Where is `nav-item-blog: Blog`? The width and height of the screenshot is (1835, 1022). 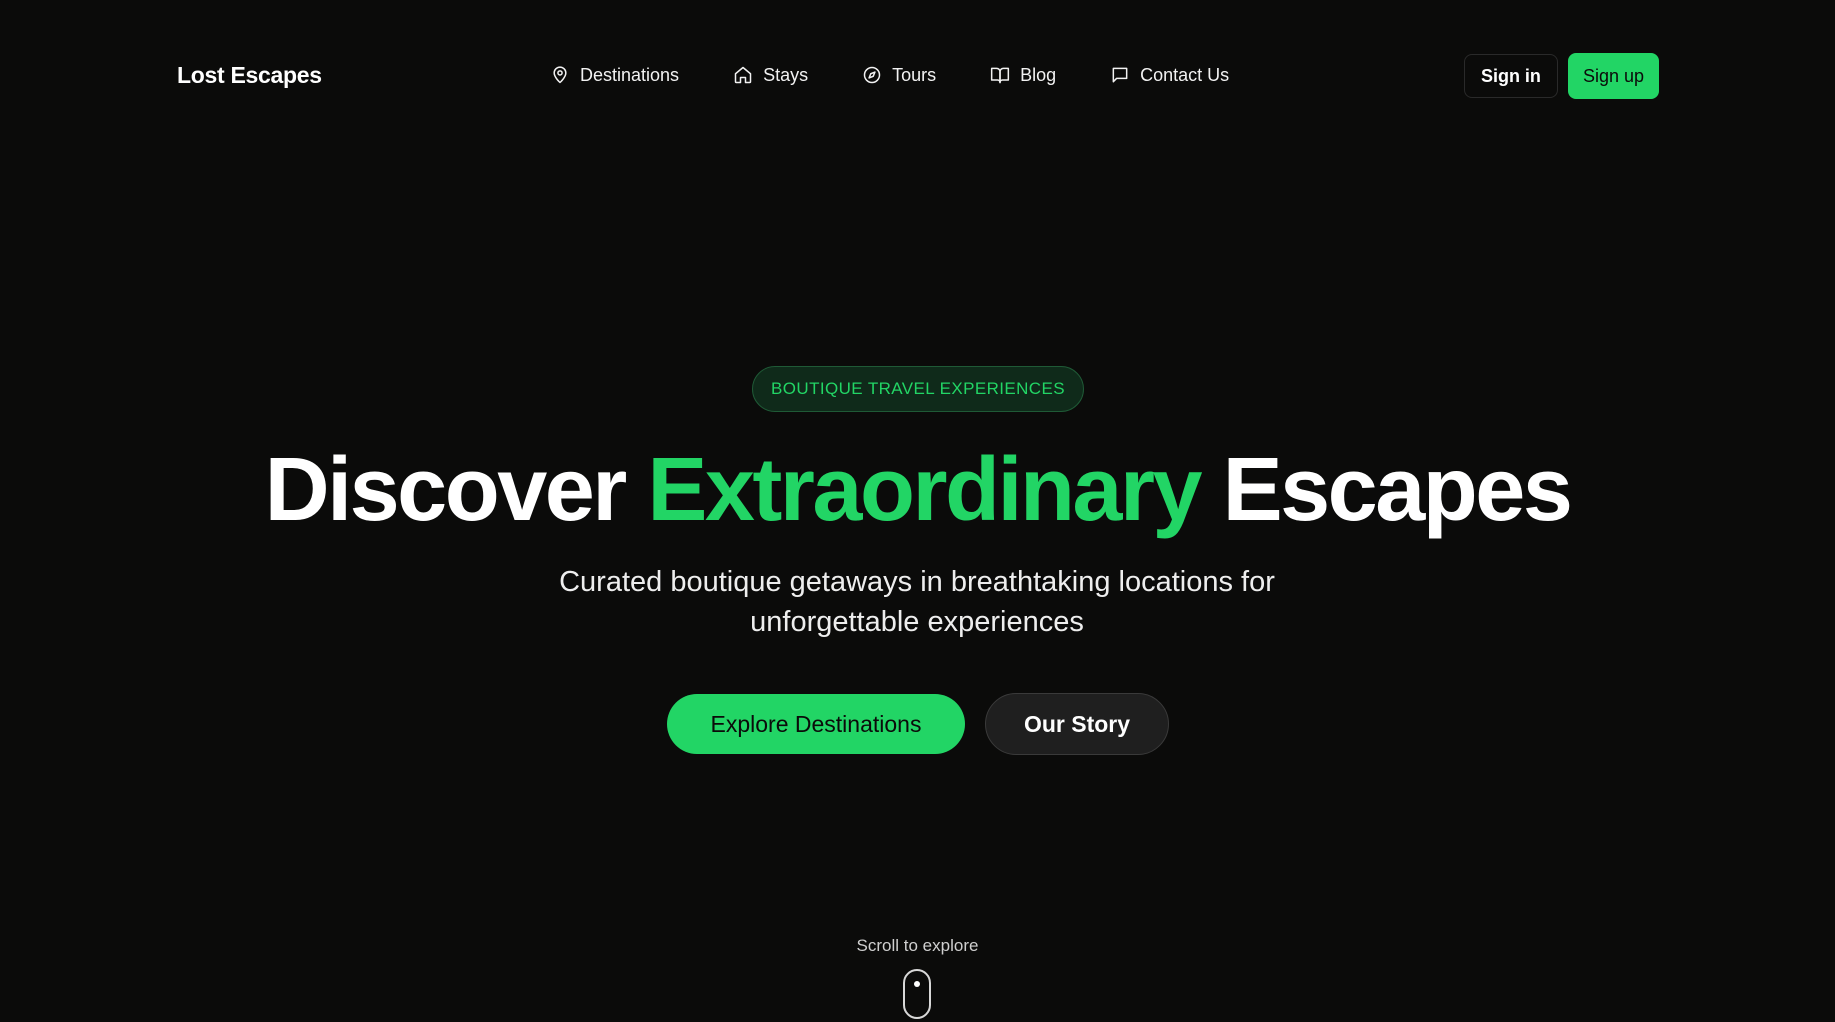
nav-item-blog: Blog is located at coordinates (1023, 75).